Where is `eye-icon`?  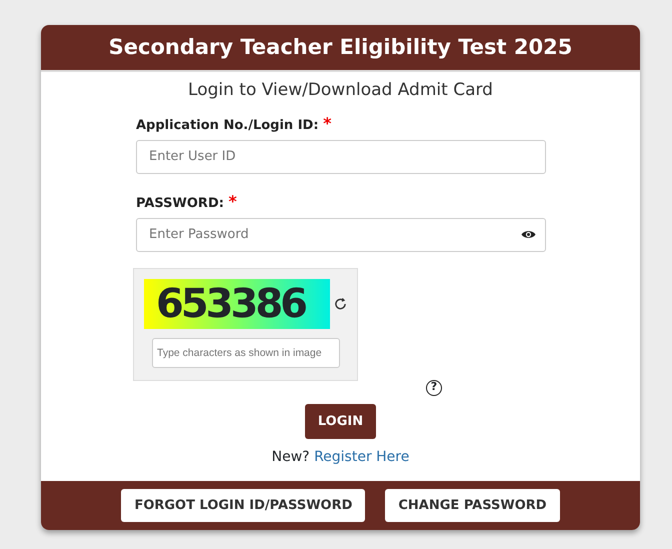 eye-icon is located at coordinates (528, 234).